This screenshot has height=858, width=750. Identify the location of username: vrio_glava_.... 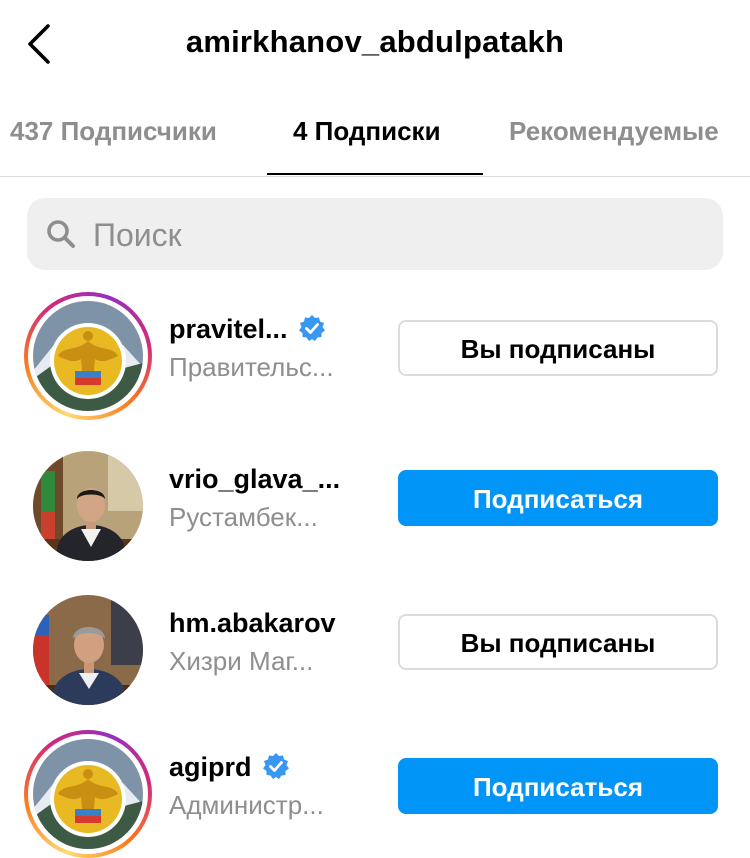
(254, 479).